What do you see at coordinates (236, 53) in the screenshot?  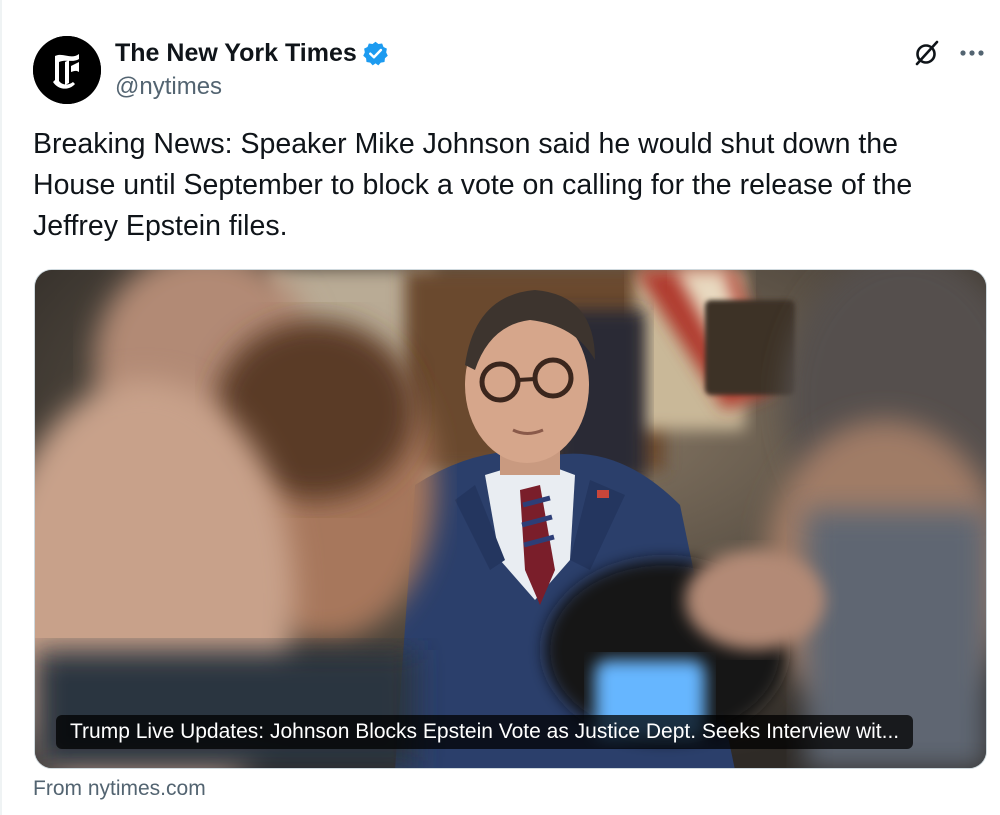 I see `display-name: The New York Times` at bounding box center [236, 53].